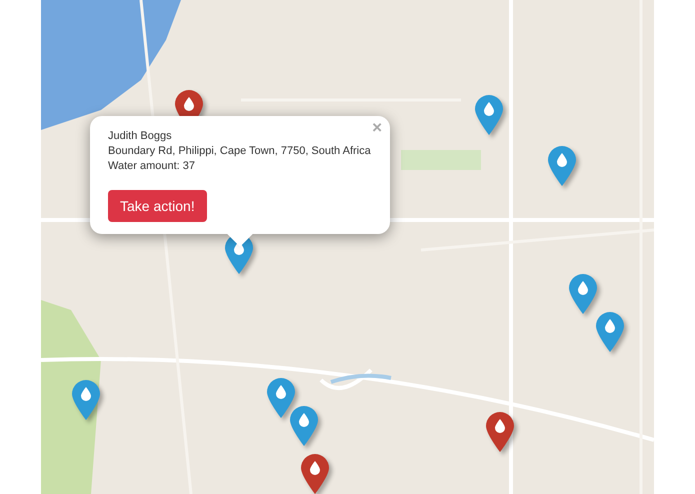 The height and width of the screenshot is (494, 695). I want to click on close-button: ×, so click(377, 128).